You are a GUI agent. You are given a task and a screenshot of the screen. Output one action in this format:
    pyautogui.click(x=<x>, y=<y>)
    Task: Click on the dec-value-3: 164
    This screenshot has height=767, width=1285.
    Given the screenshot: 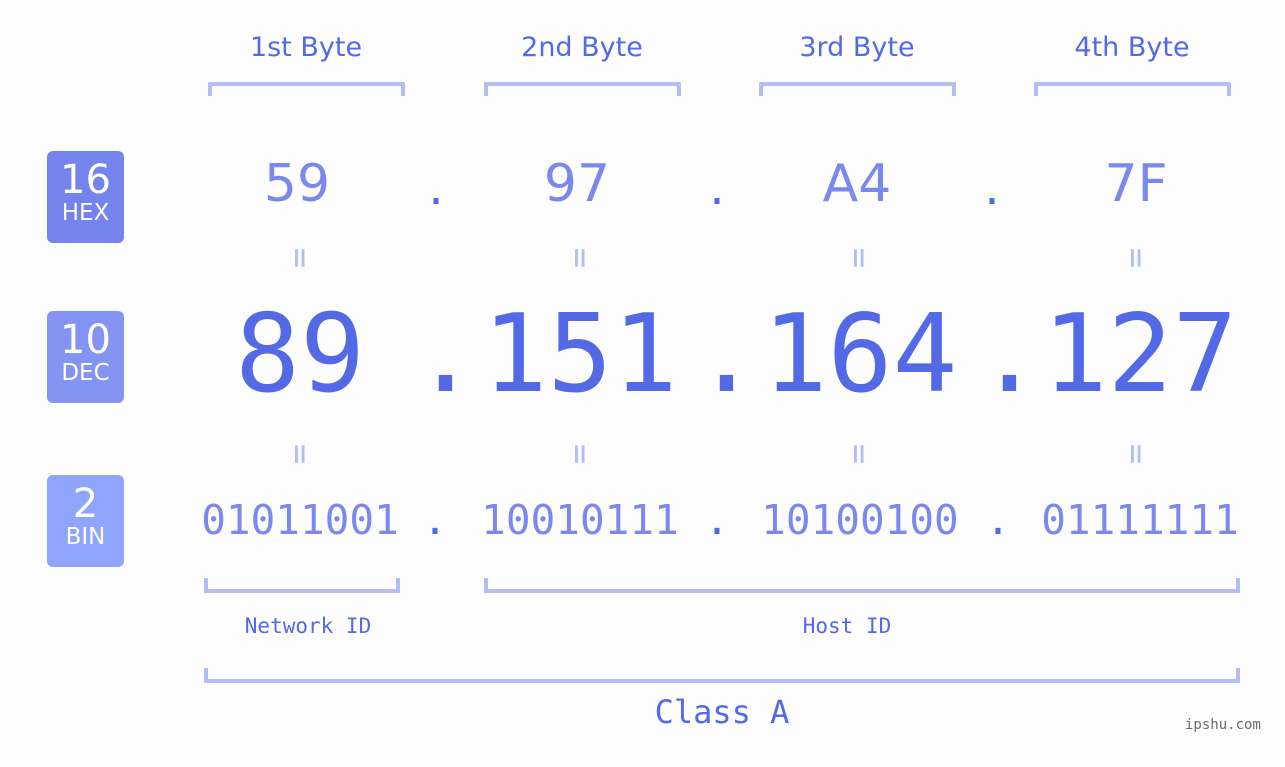 What is the action you would take?
    pyautogui.click(x=860, y=354)
    